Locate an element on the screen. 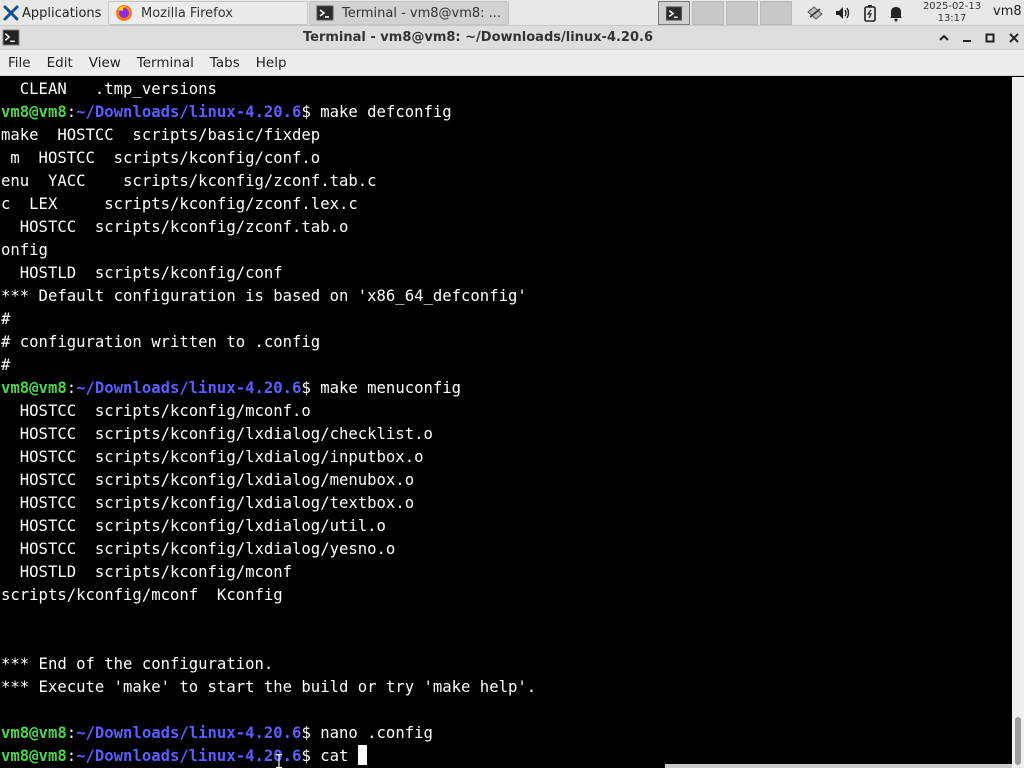 The height and width of the screenshot is (768, 1024). user-menu: vm8 is located at coordinates (1007, 11).